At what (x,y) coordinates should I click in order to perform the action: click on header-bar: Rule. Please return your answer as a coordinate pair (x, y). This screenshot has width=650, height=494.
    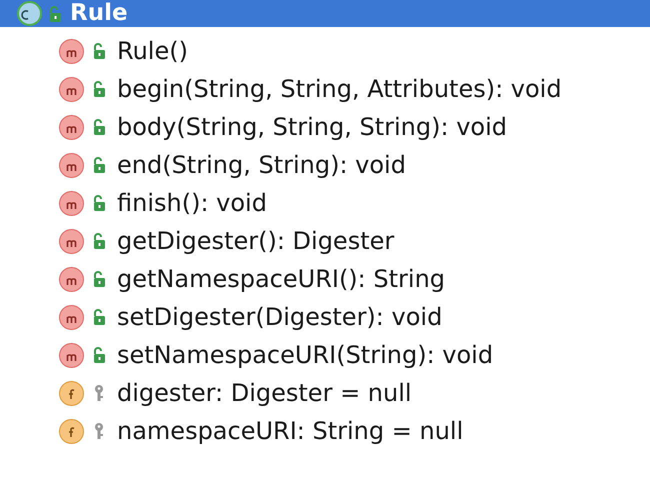
    Looking at the image, I should click on (325, 13).